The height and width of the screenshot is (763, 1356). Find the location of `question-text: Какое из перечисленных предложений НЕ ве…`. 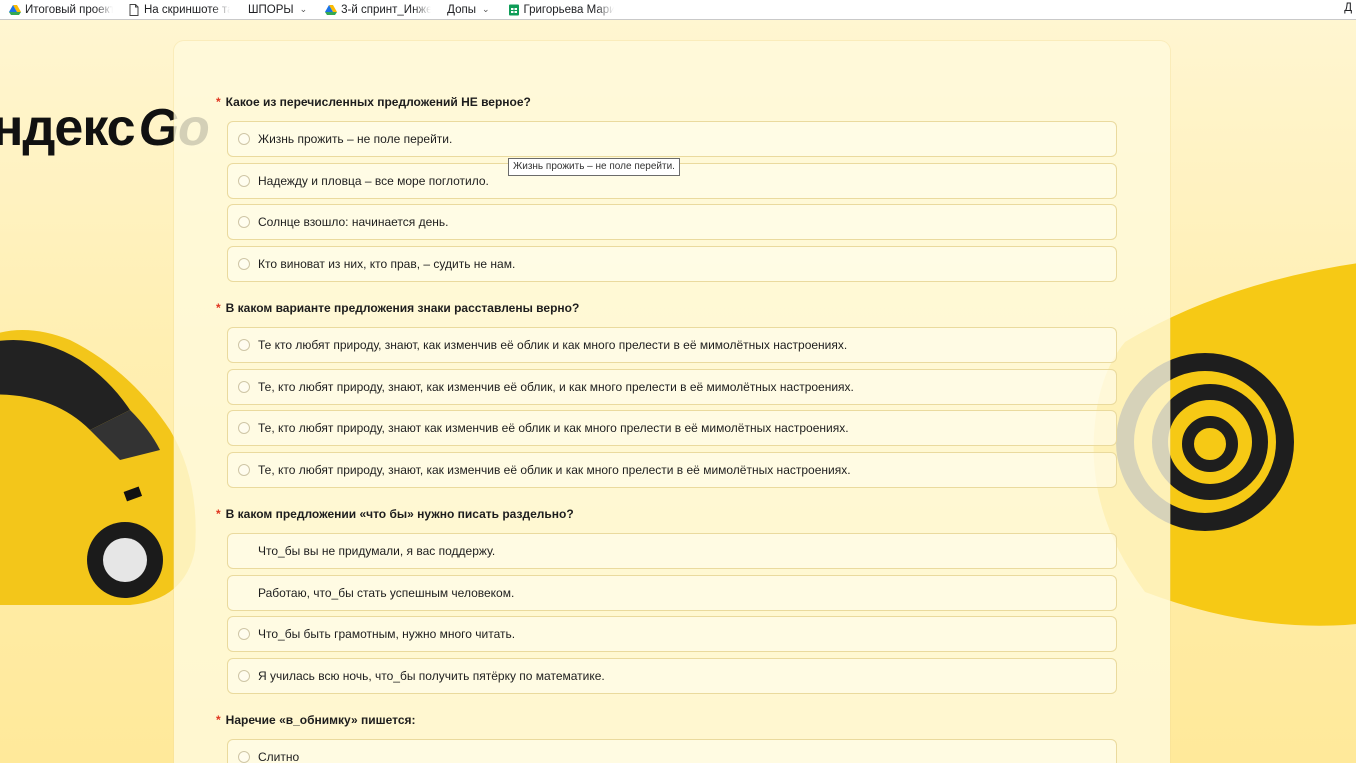

question-text: Какое из перечисленных предложений НЕ ве… is located at coordinates (378, 102).